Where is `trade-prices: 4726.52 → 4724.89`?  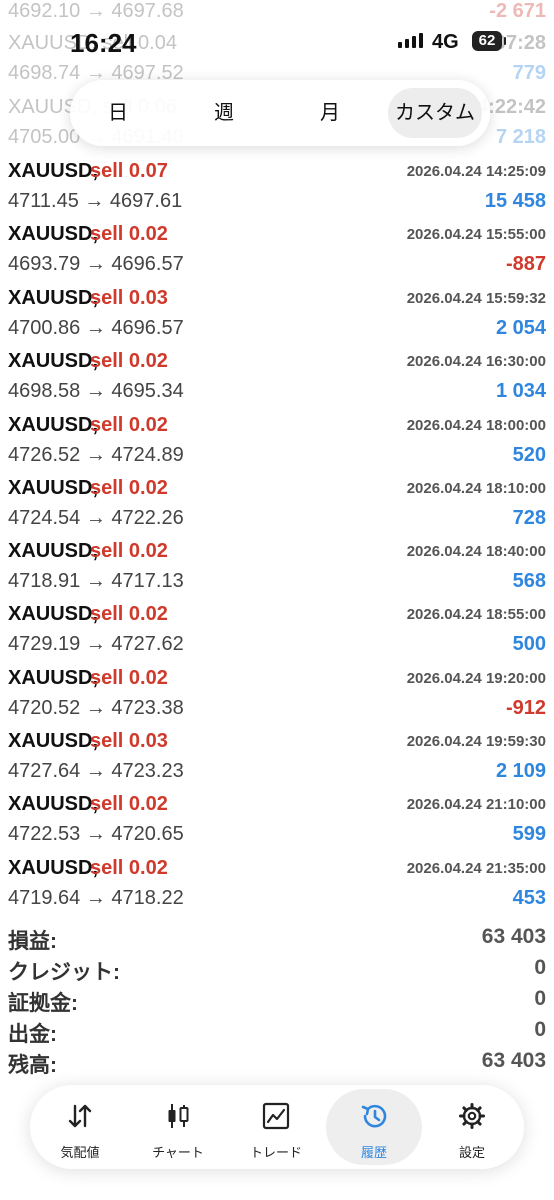
trade-prices: 4726.52 → 4724.89 is located at coordinates (96, 455).